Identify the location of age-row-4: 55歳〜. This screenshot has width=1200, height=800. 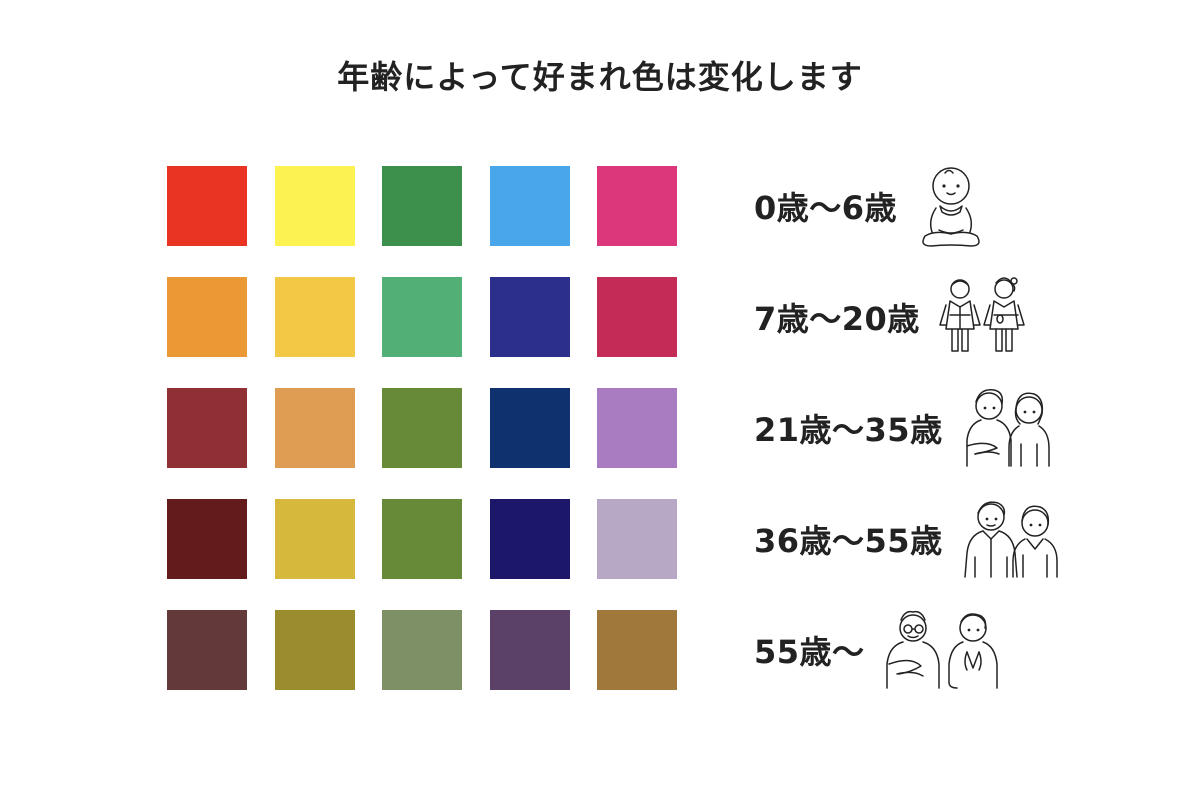
(877, 650).